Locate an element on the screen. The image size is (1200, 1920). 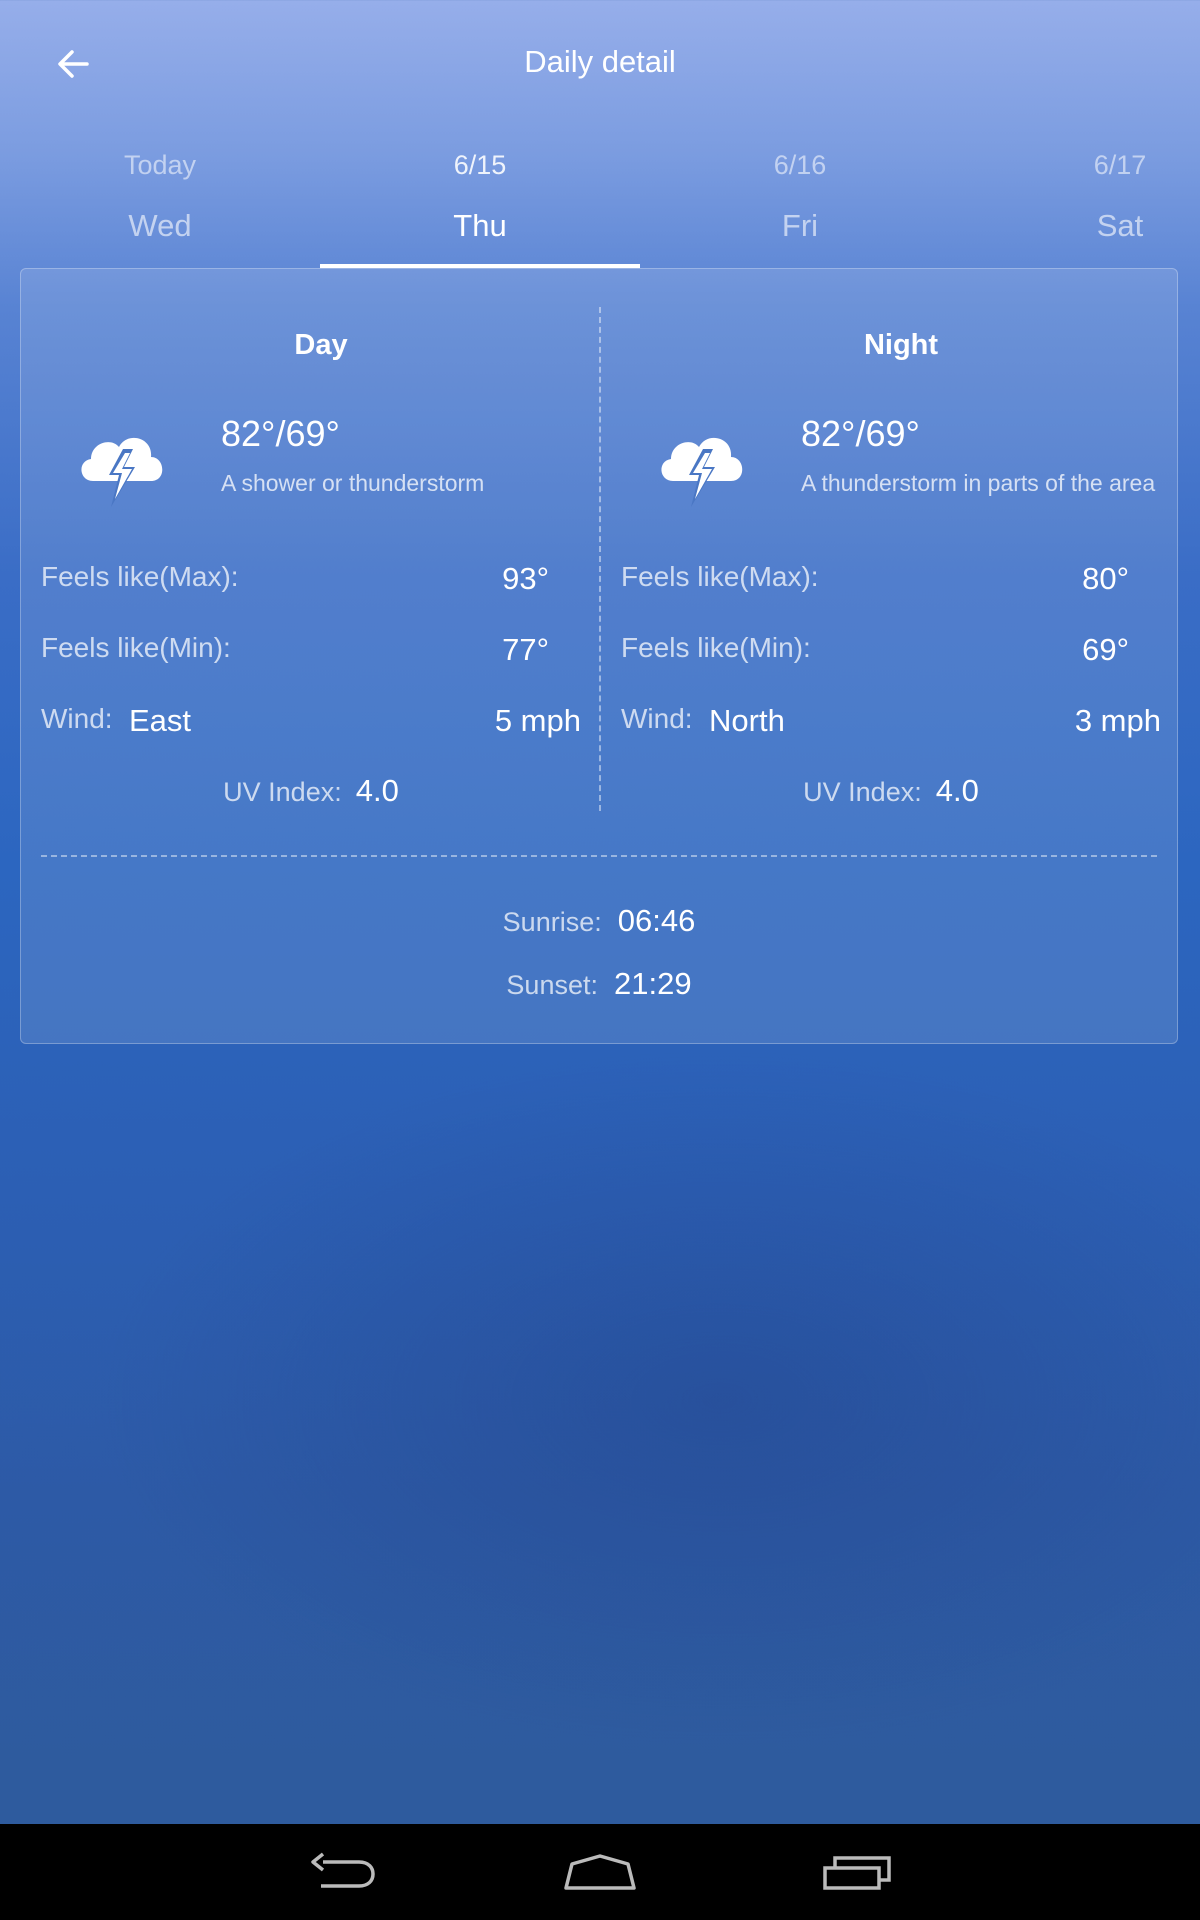
tab-day: Thu is located at coordinates (480, 225).